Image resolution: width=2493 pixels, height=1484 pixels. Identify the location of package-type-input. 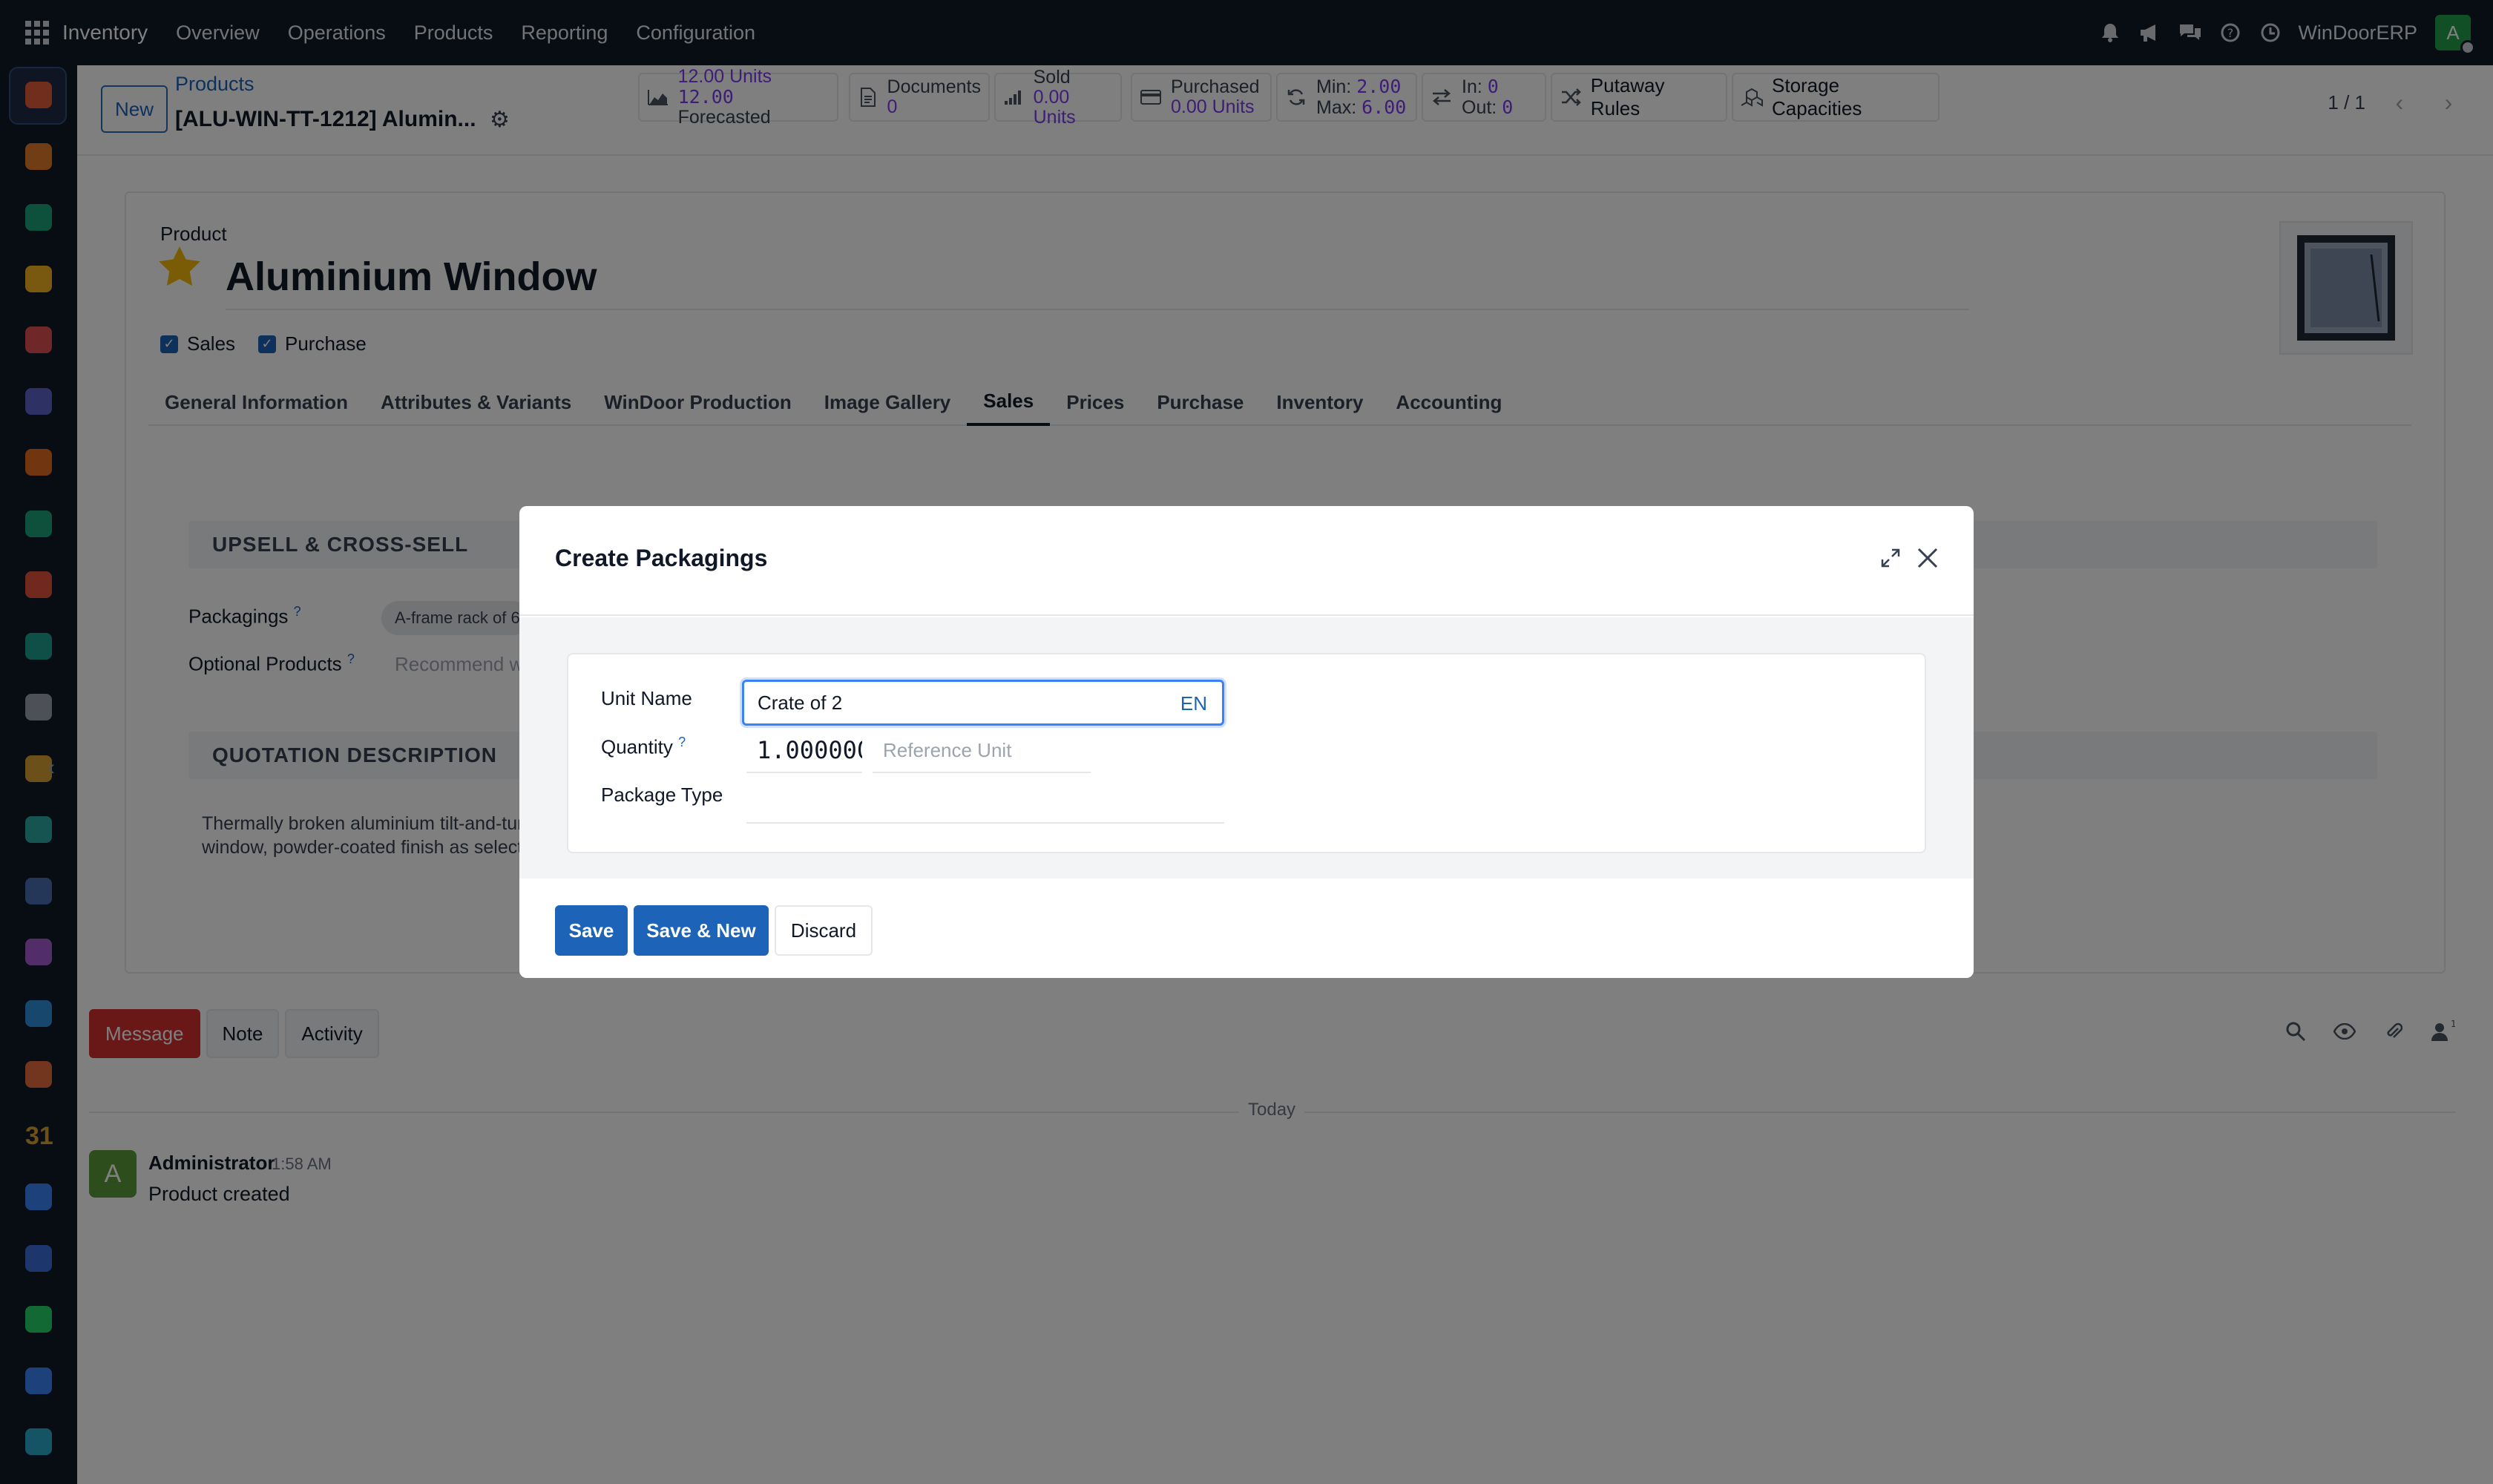
(985, 801).